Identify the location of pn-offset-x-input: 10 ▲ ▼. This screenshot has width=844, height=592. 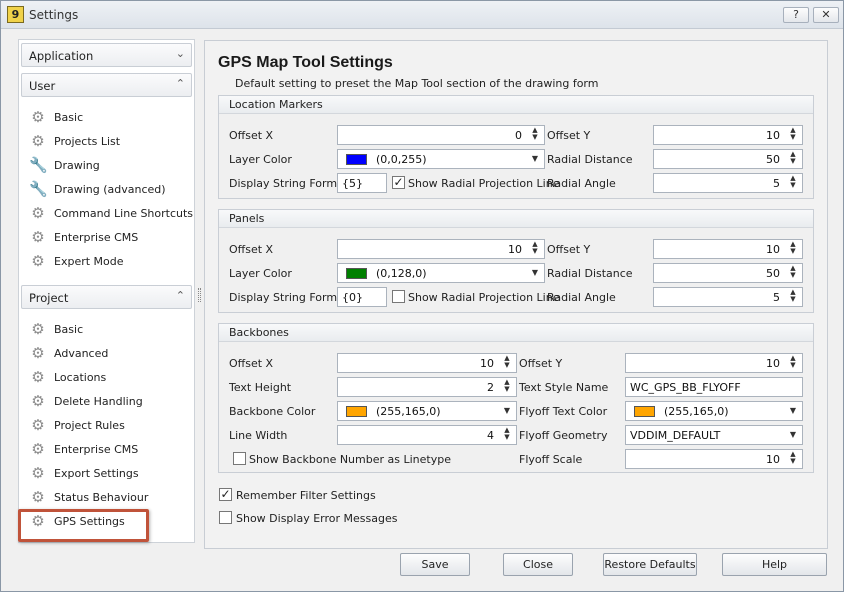
(441, 249).